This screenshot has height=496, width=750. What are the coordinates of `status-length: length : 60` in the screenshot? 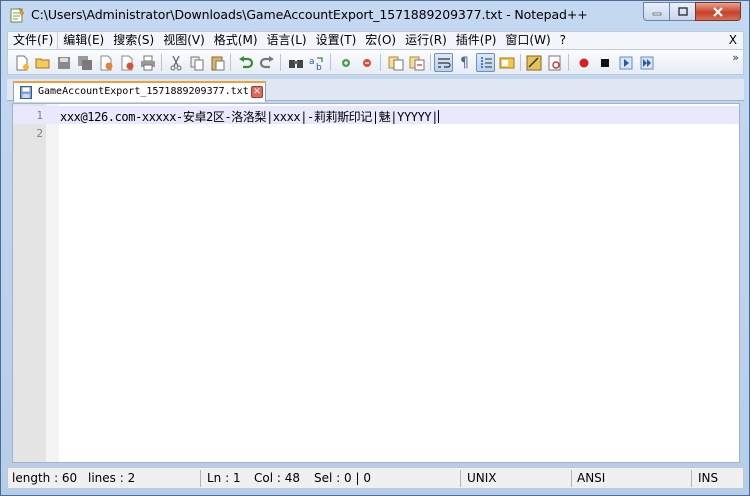 It's located at (45, 478).